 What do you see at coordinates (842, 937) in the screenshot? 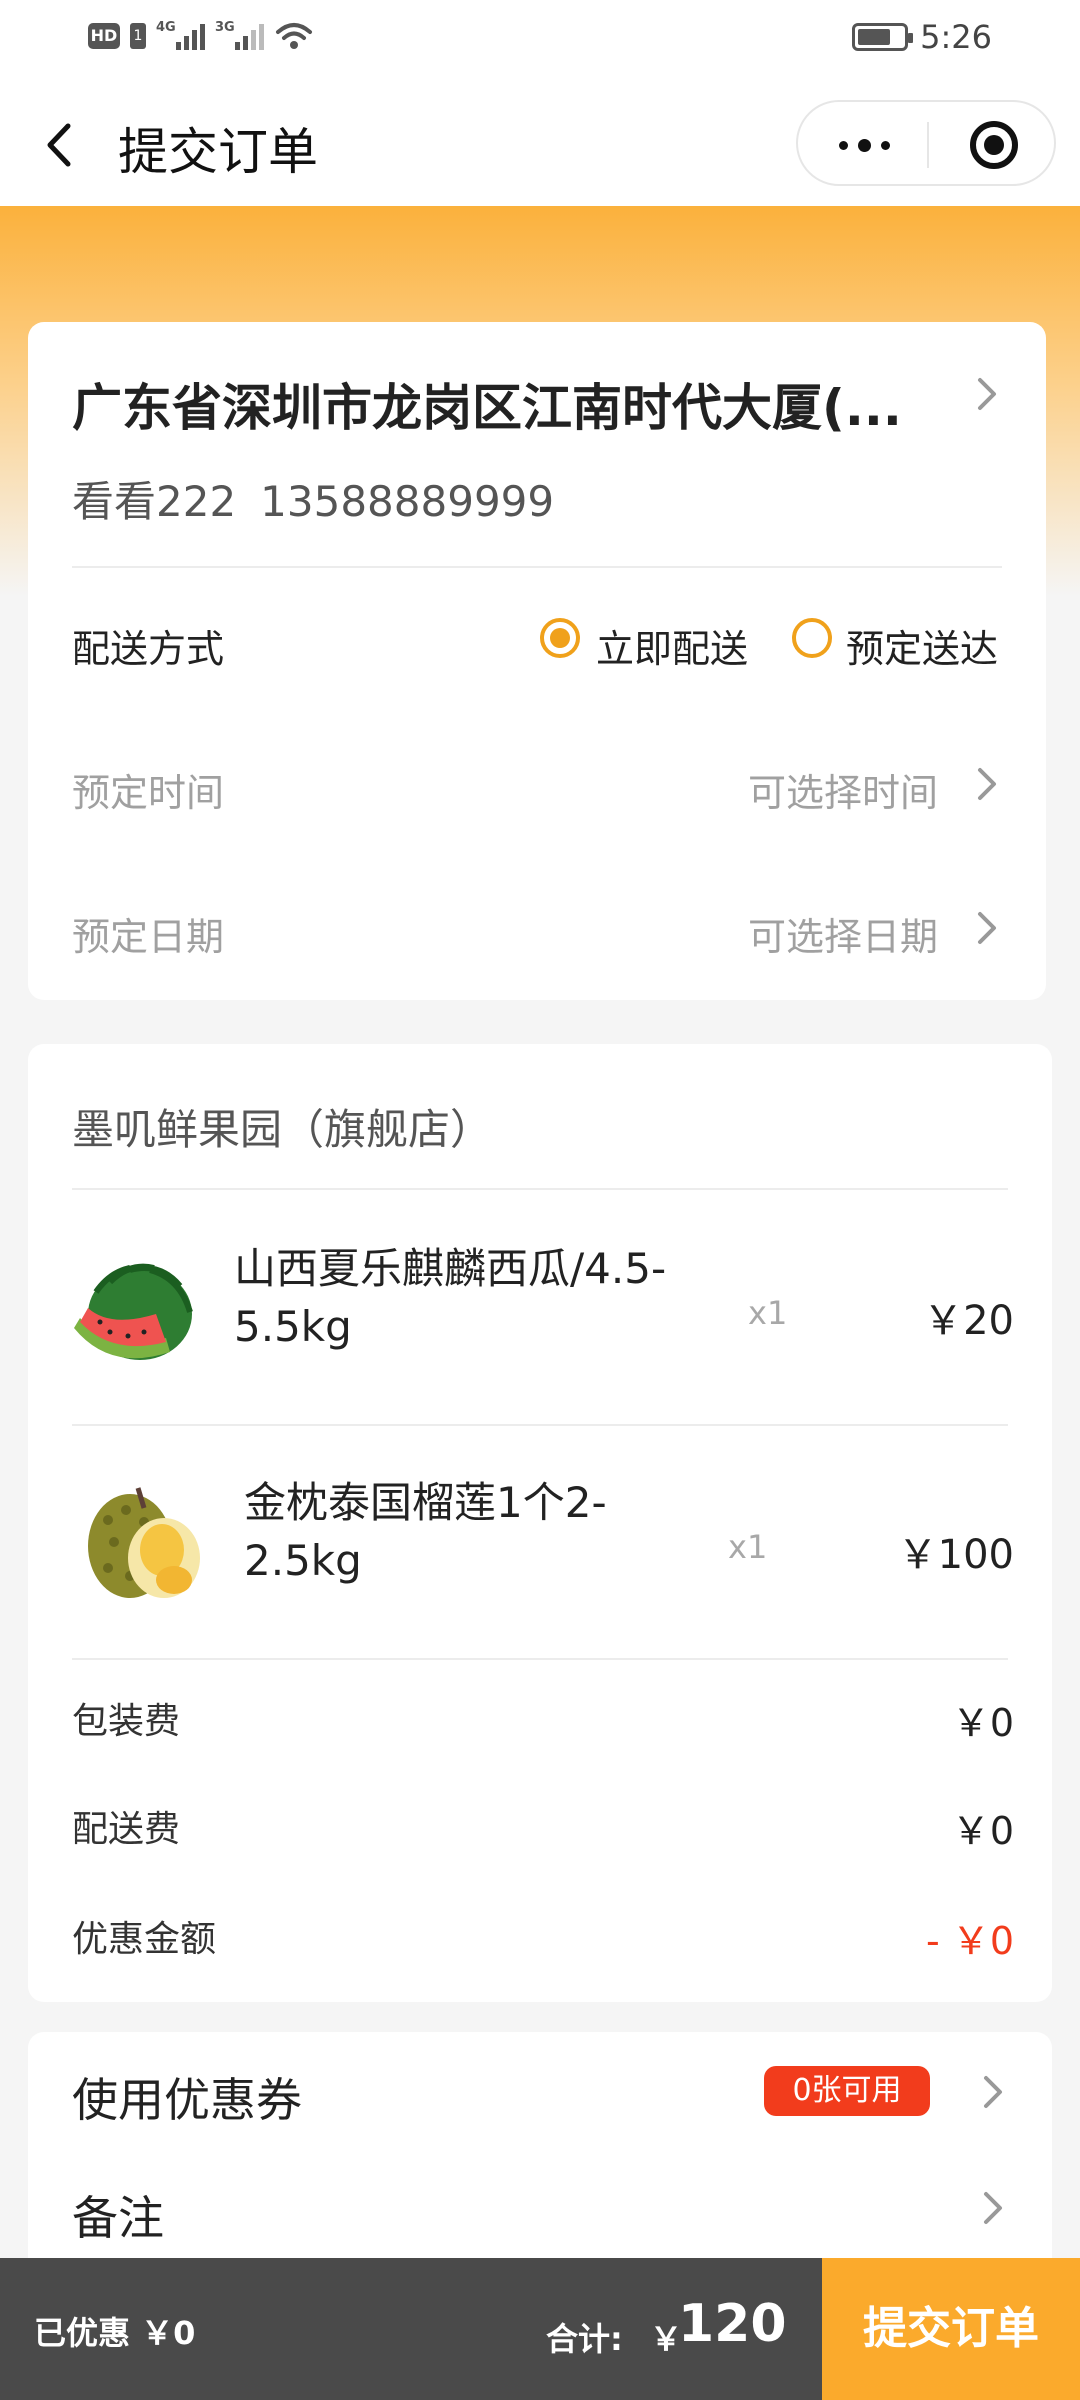
I see `scheduled-date-value: 可选择日期` at bounding box center [842, 937].